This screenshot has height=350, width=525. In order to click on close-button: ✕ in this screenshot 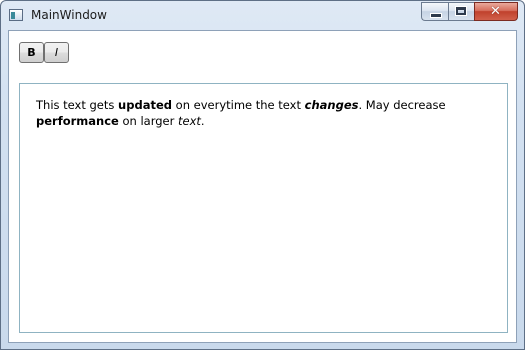, I will do `click(496, 11)`.